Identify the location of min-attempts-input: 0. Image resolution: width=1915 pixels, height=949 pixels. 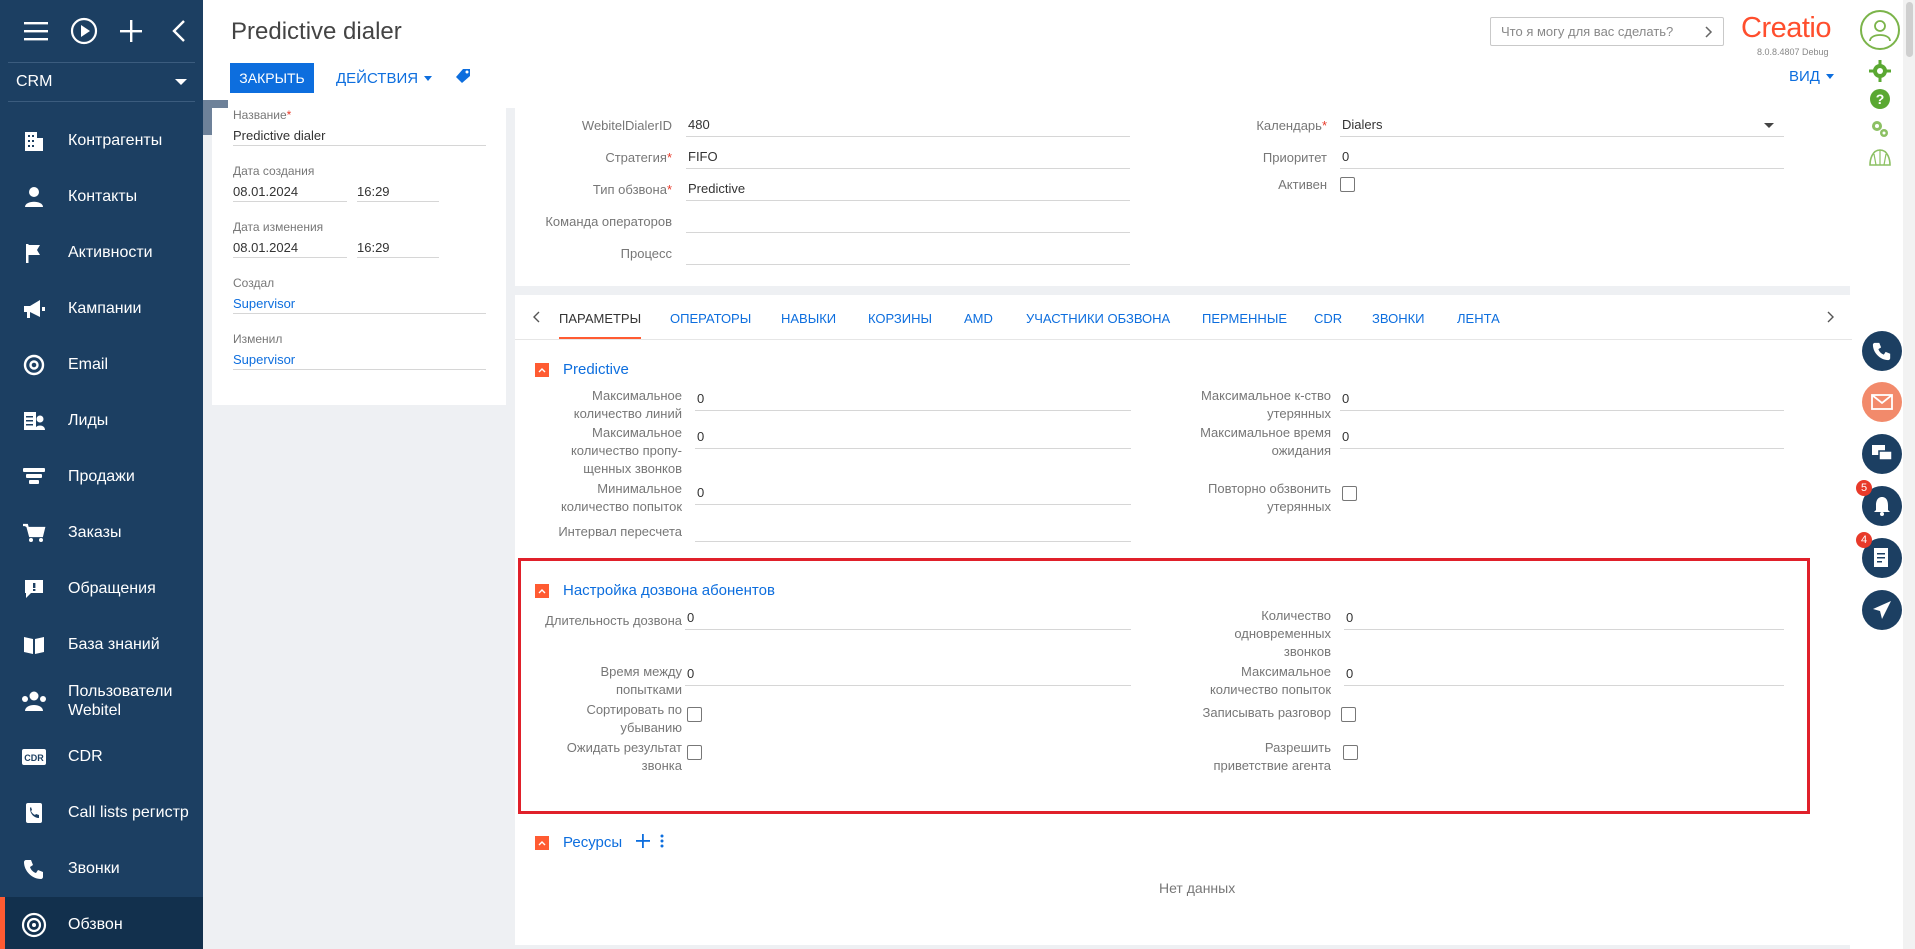
(913, 493).